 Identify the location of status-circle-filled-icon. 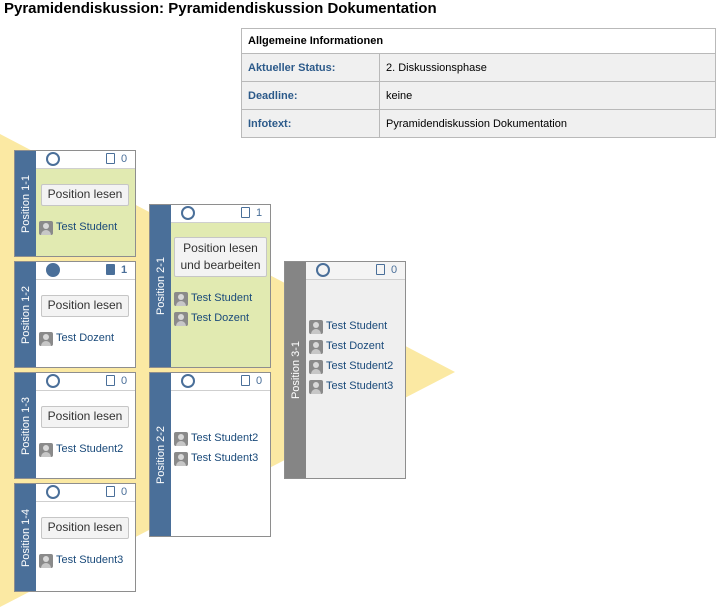
(53, 270).